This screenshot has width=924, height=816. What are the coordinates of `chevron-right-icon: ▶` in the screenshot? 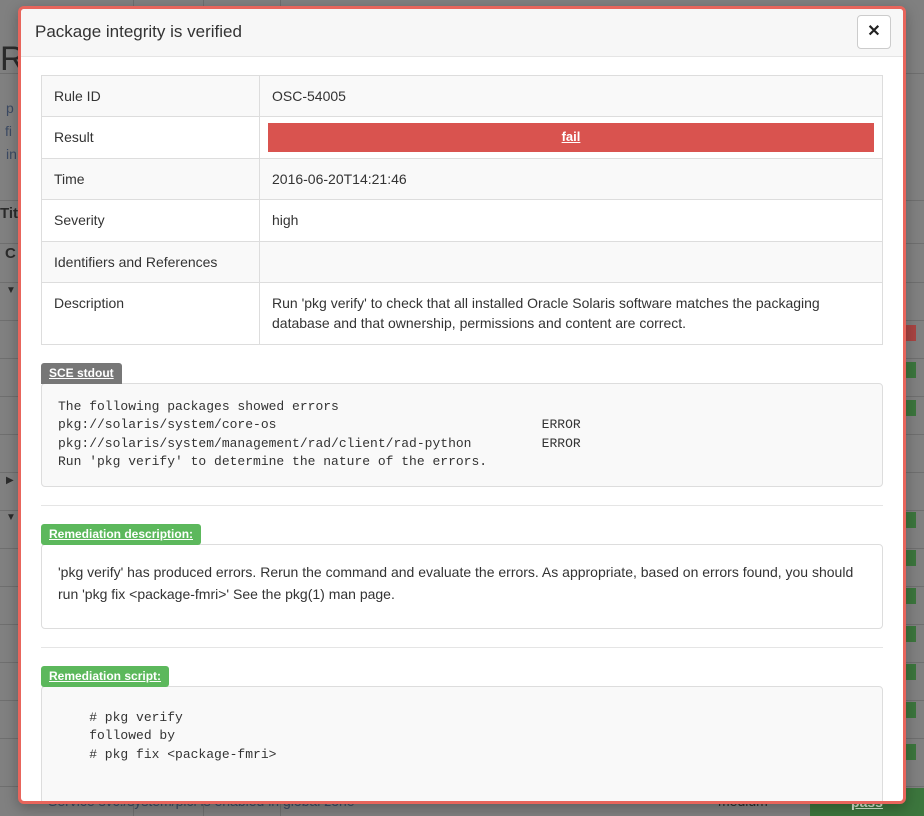 It's located at (10, 480).